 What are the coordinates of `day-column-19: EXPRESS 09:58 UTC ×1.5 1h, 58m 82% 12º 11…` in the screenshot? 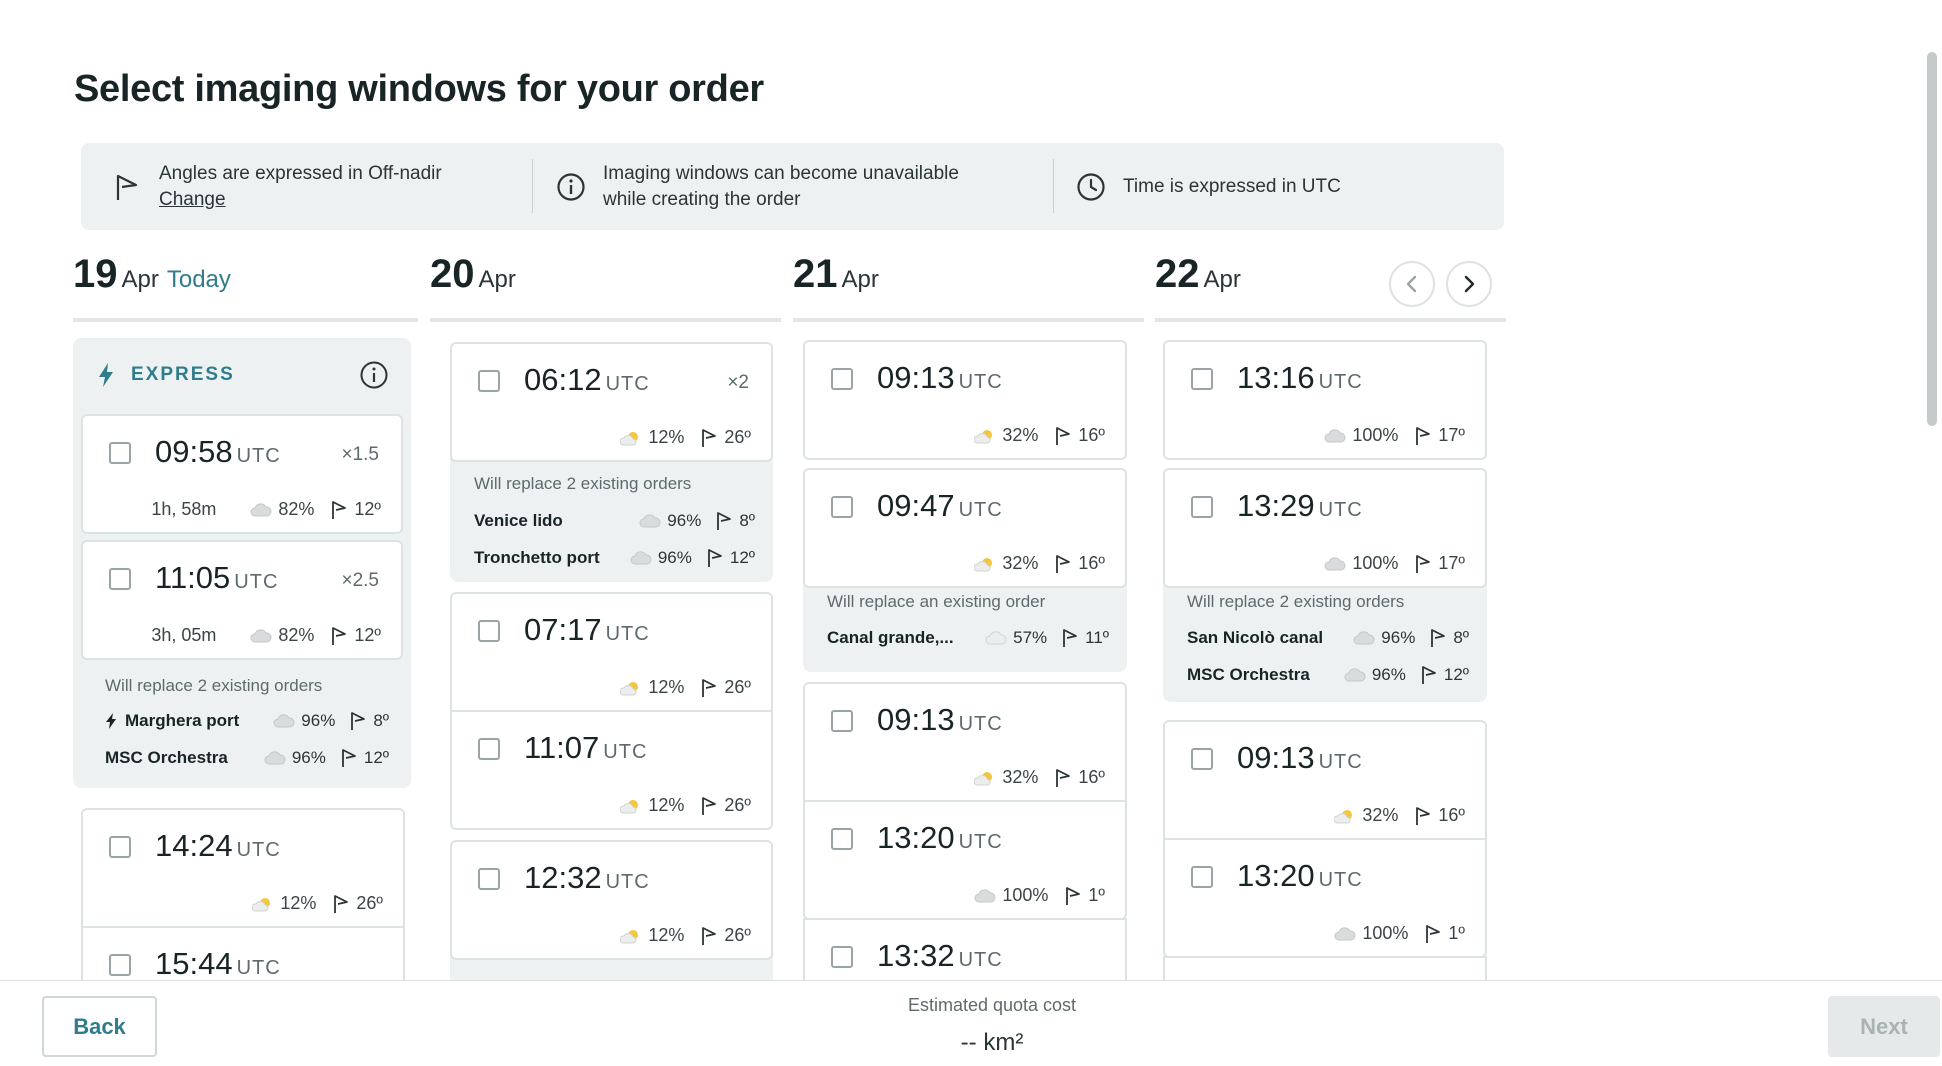 It's located at (245, 659).